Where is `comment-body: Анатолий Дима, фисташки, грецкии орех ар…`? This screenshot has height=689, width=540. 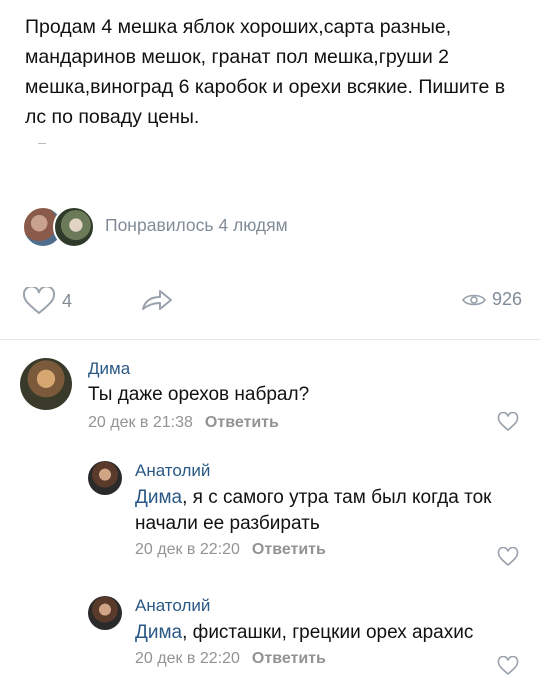 comment-body: Анатолий Дима, фисташки, грецкии орех ар… is located at coordinates (325, 632).